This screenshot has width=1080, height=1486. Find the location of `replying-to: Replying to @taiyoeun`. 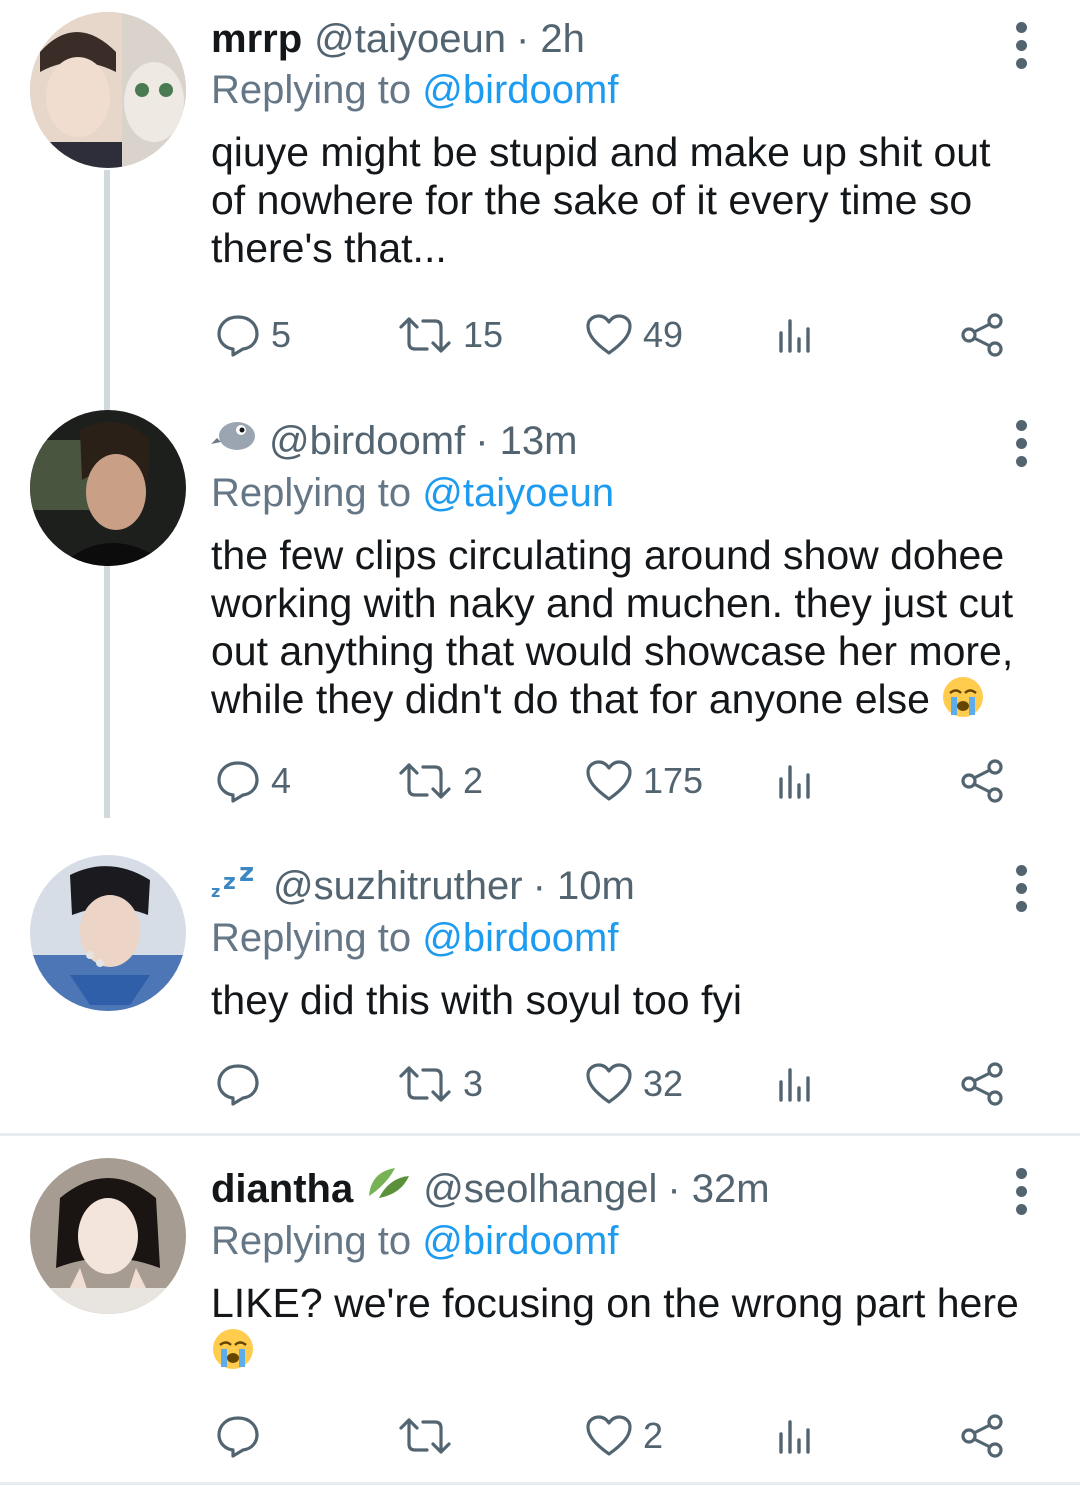

replying-to: Replying to @taiyoeun is located at coordinates (413, 493).